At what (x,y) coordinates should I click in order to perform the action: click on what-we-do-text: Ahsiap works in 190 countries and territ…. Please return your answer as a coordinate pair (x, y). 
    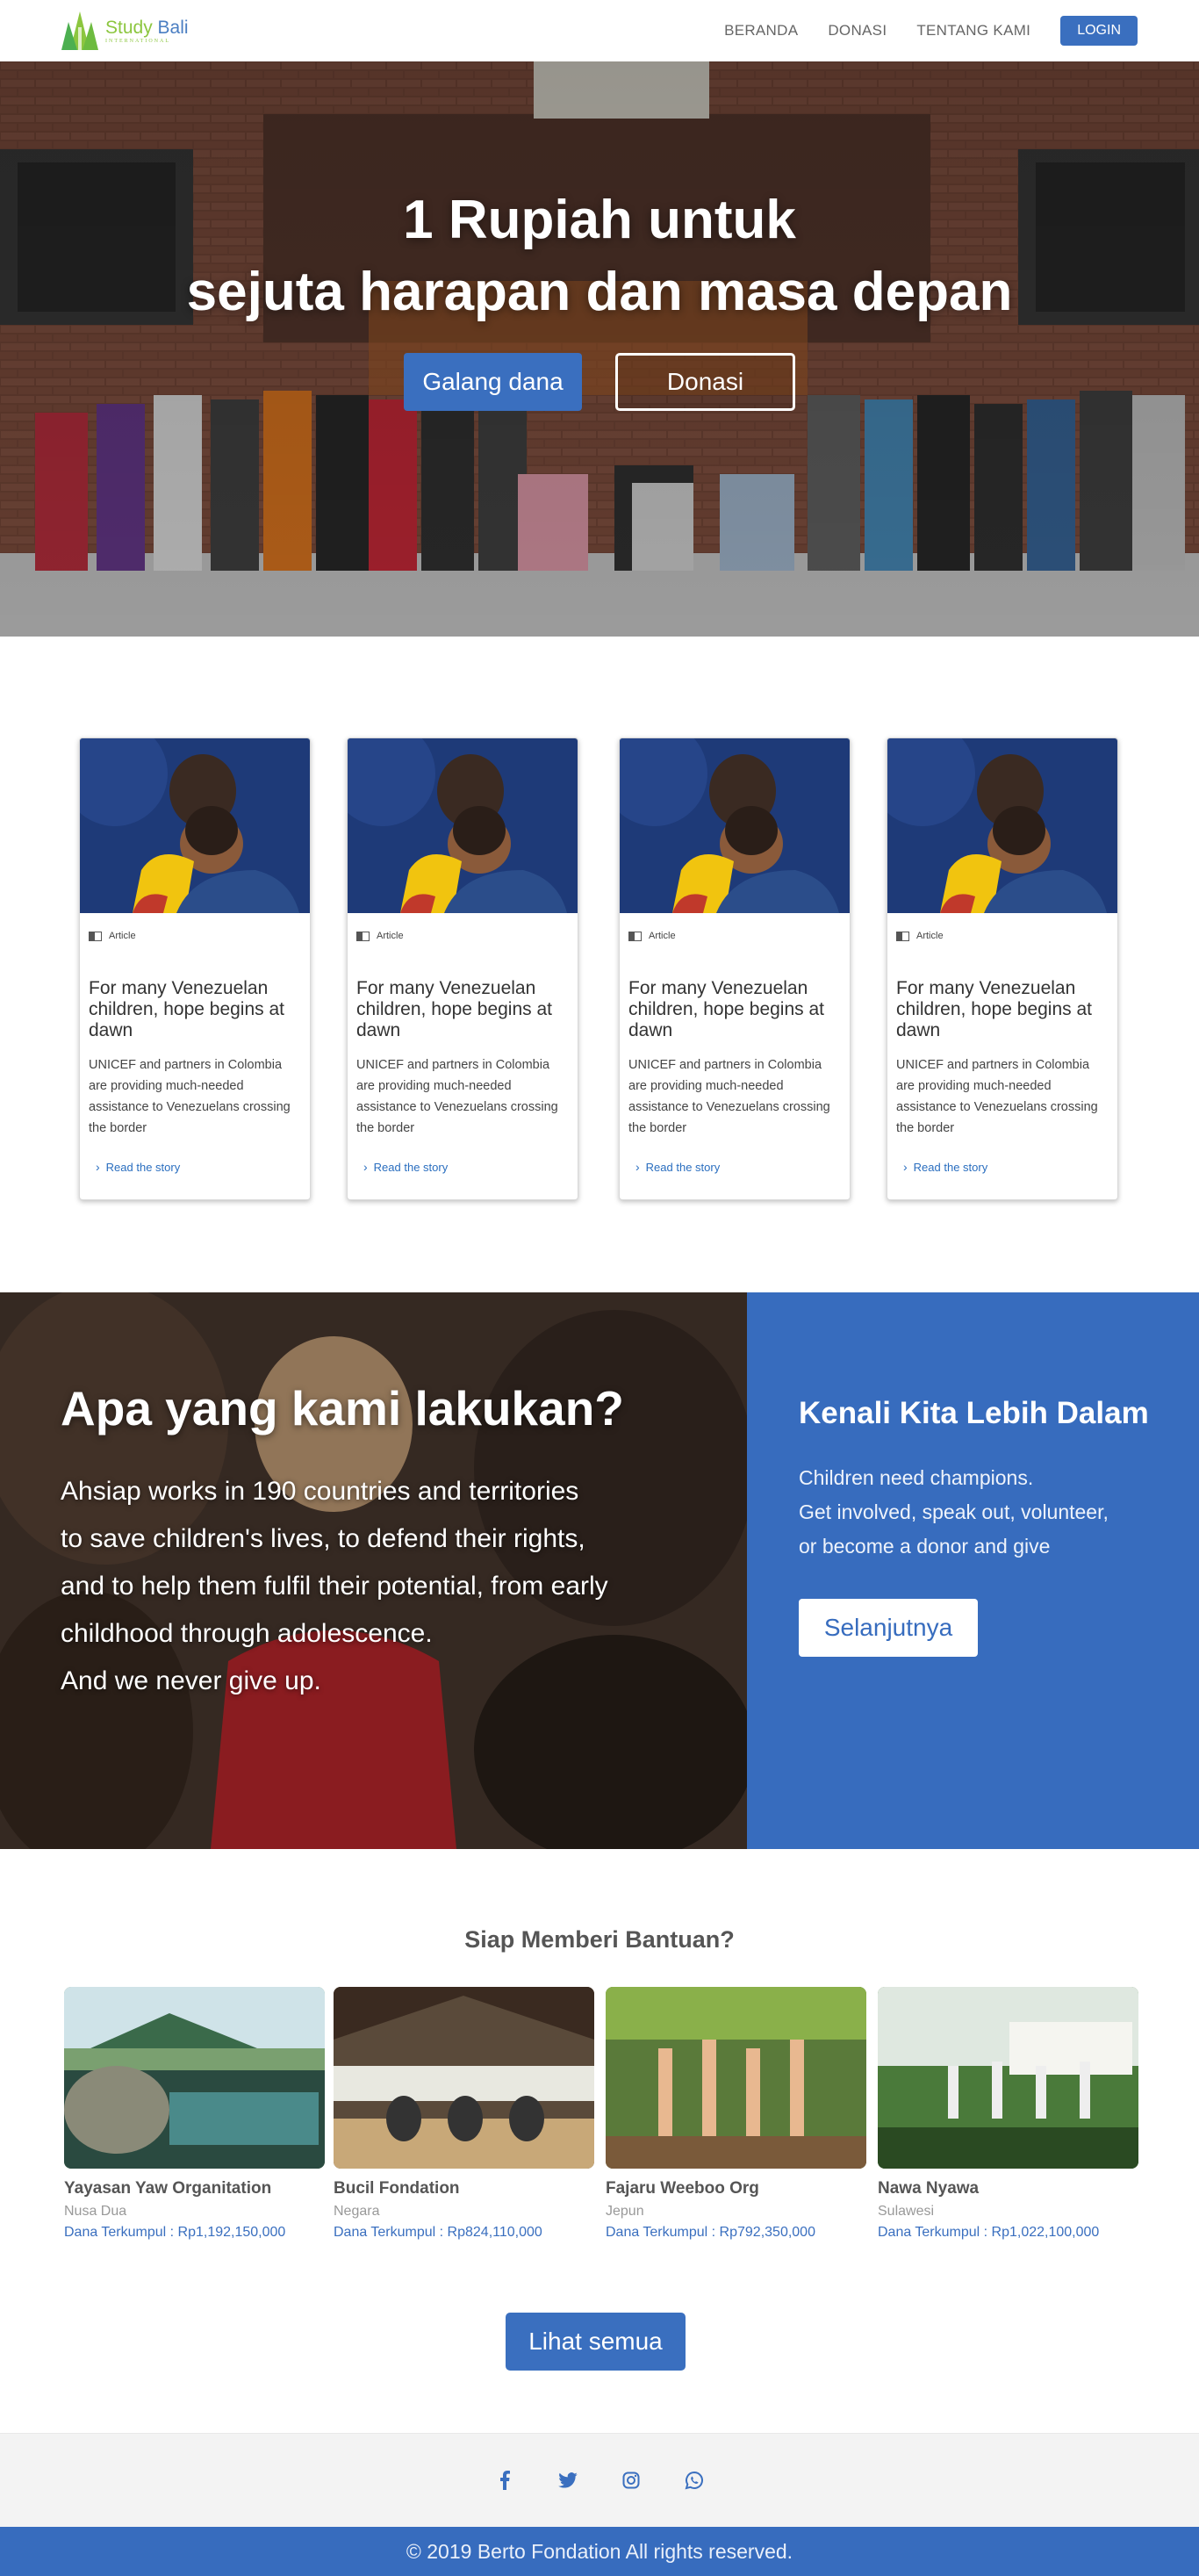
    Looking at the image, I should click on (394, 1586).